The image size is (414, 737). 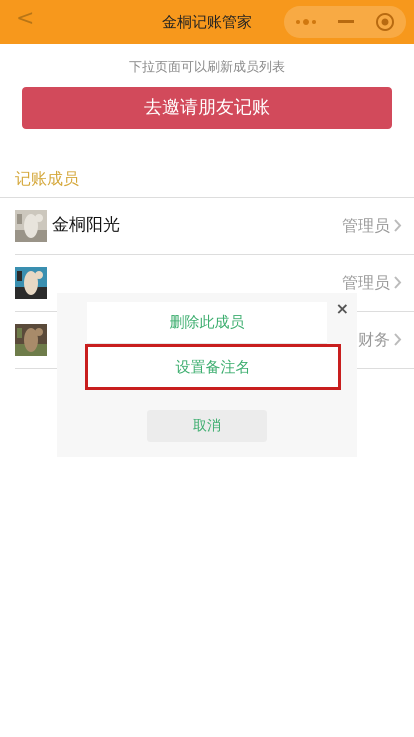 What do you see at coordinates (214, 226) in the screenshot?
I see `member-row: 金桐阳光 管理员` at bounding box center [214, 226].